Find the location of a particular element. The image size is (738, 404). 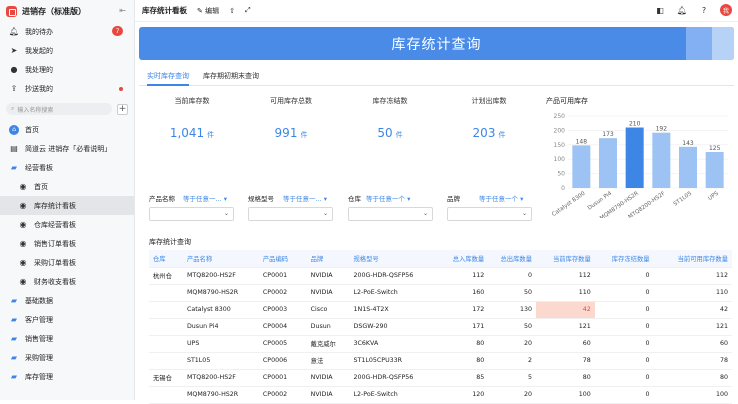

sidebar-folder-sales: ▰ 销售管理 is located at coordinates (67, 338).